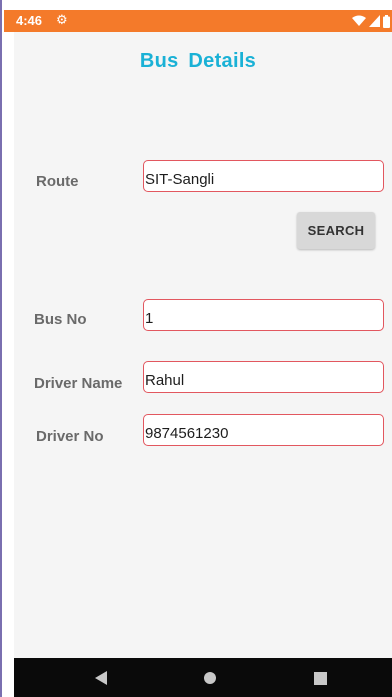 The width and height of the screenshot is (392, 697). What do you see at coordinates (165, 380) in the screenshot?
I see `driver-name-value: Rahul` at bounding box center [165, 380].